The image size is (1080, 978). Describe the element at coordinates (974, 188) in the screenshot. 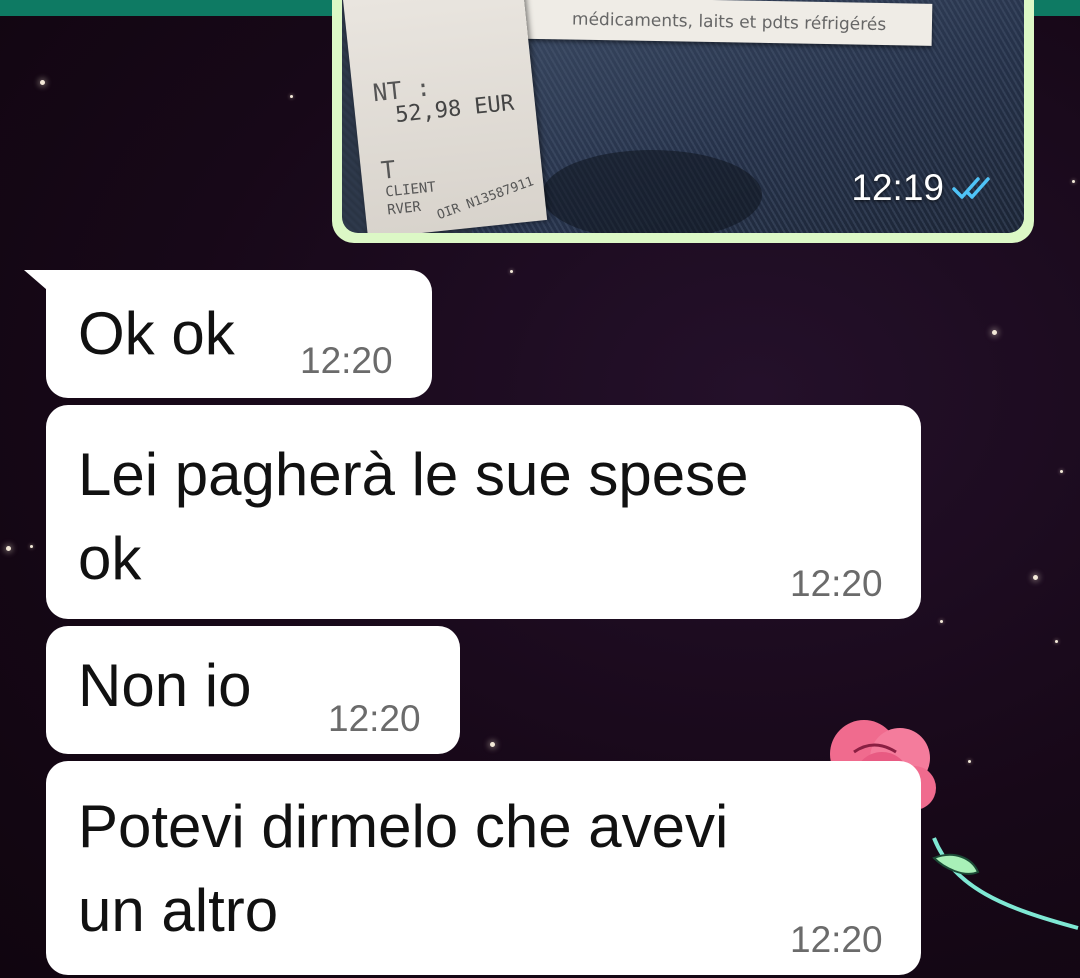

I see `double-check-icon` at that location.